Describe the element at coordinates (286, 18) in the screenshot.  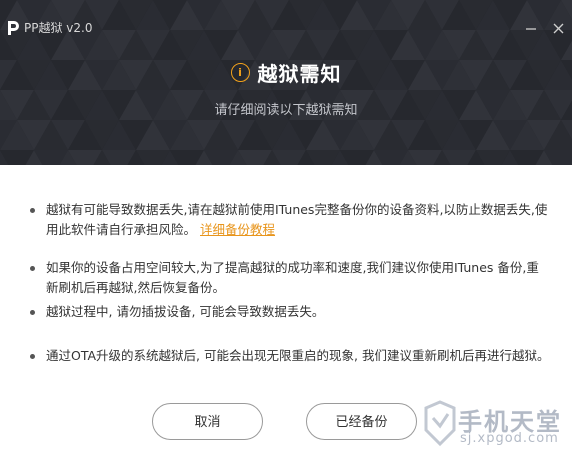
I see `title-bar: PP越狱 v2.0` at that location.